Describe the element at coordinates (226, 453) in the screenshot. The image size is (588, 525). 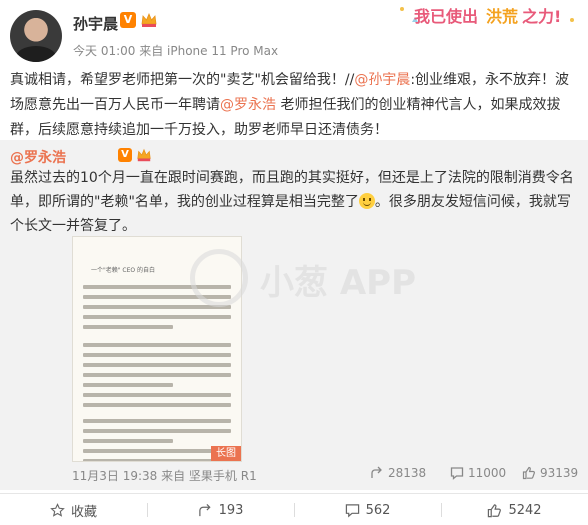
I see `long-image-badge: 长图` at that location.